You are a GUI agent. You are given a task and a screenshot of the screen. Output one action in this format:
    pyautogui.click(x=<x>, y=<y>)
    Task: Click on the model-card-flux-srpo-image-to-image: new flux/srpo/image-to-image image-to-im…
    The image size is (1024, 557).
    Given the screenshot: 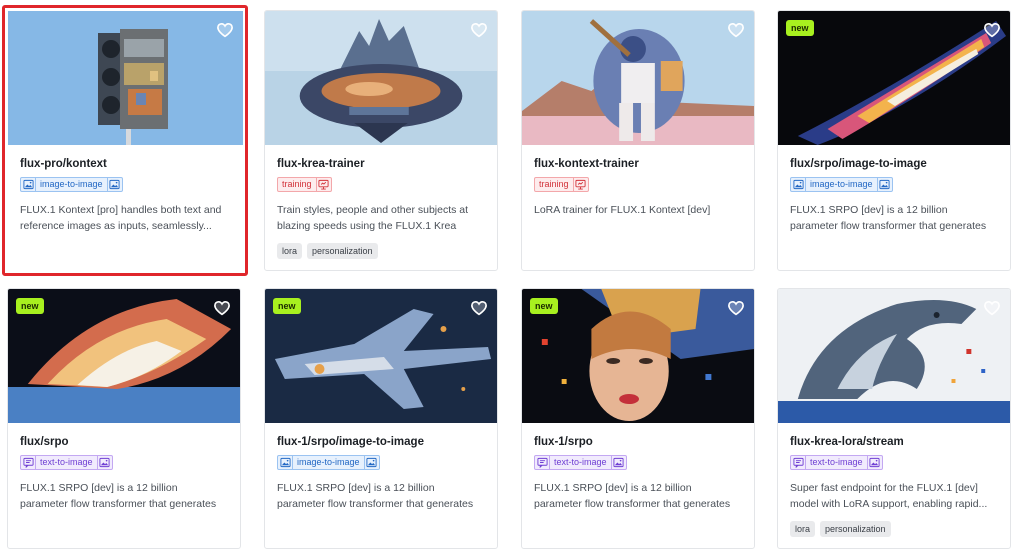 What is the action you would take?
    pyautogui.click(x=894, y=140)
    